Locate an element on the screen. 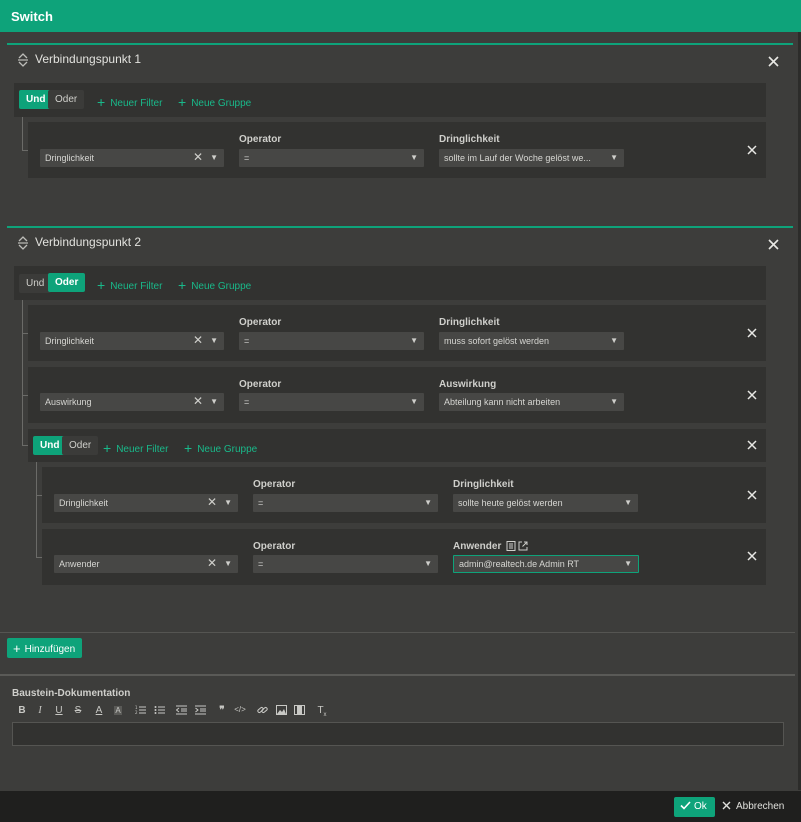 This screenshot has height=822, width=801. bold-icon: B is located at coordinates (22, 710).